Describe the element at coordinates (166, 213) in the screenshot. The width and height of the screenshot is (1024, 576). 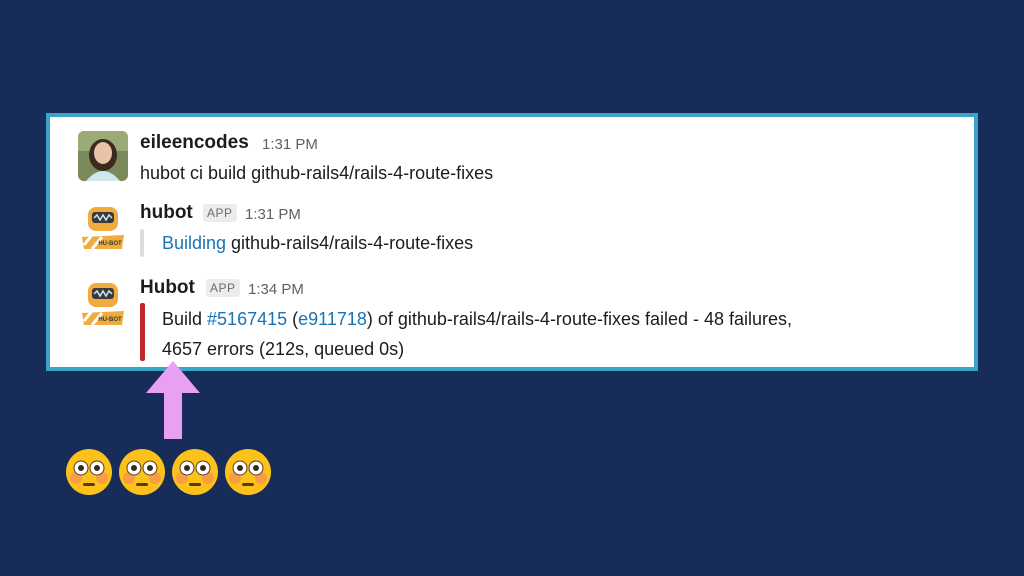
I see `author-name: hubot` at that location.